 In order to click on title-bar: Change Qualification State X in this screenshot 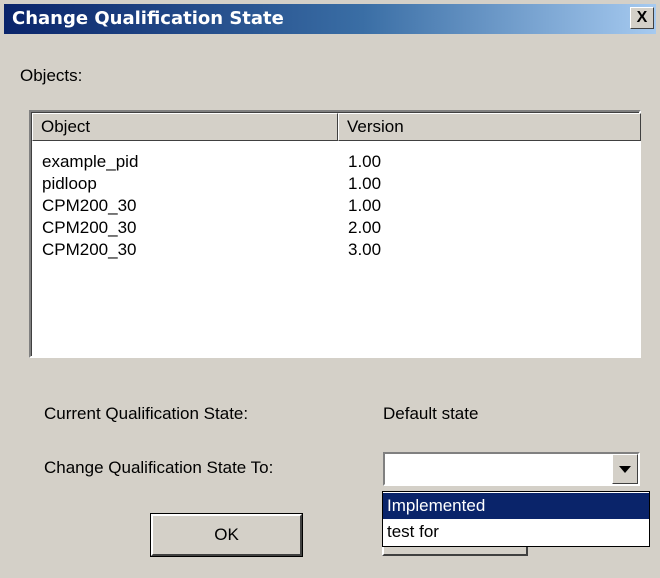, I will do `click(330, 19)`.